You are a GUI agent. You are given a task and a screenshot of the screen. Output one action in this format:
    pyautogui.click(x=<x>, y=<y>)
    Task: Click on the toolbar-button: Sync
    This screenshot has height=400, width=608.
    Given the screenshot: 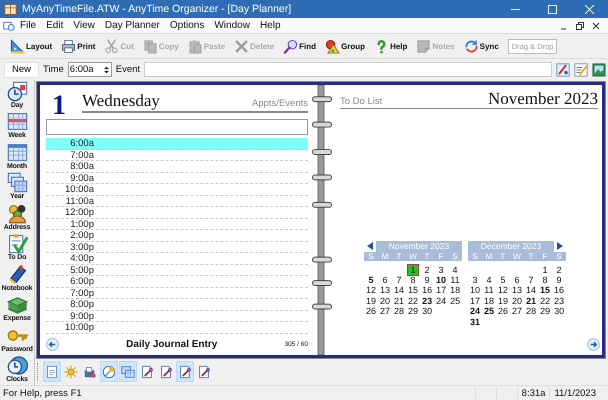 What is the action you would take?
    pyautogui.click(x=481, y=46)
    